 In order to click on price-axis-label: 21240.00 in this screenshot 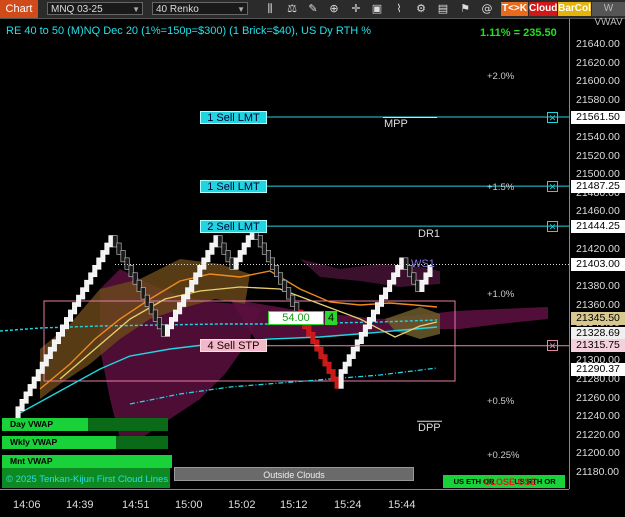, I will do `click(598, 416)`.